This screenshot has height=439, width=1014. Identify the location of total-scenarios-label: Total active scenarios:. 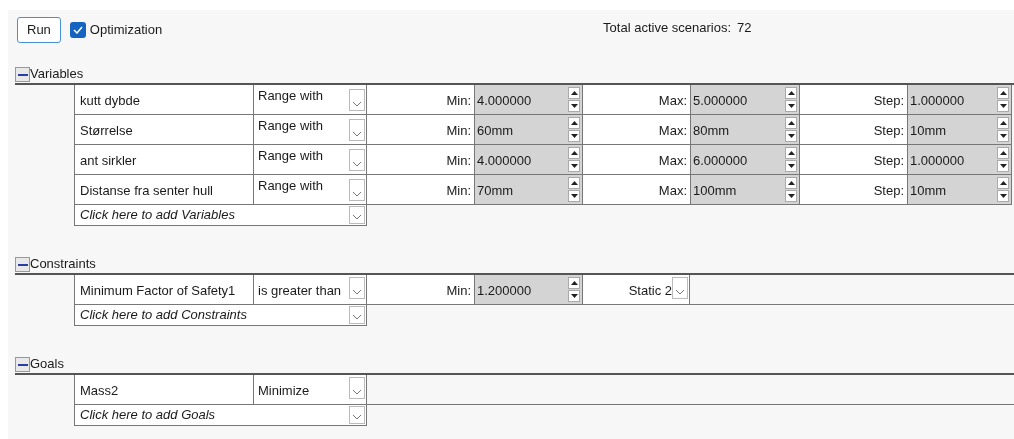
(667, 28).